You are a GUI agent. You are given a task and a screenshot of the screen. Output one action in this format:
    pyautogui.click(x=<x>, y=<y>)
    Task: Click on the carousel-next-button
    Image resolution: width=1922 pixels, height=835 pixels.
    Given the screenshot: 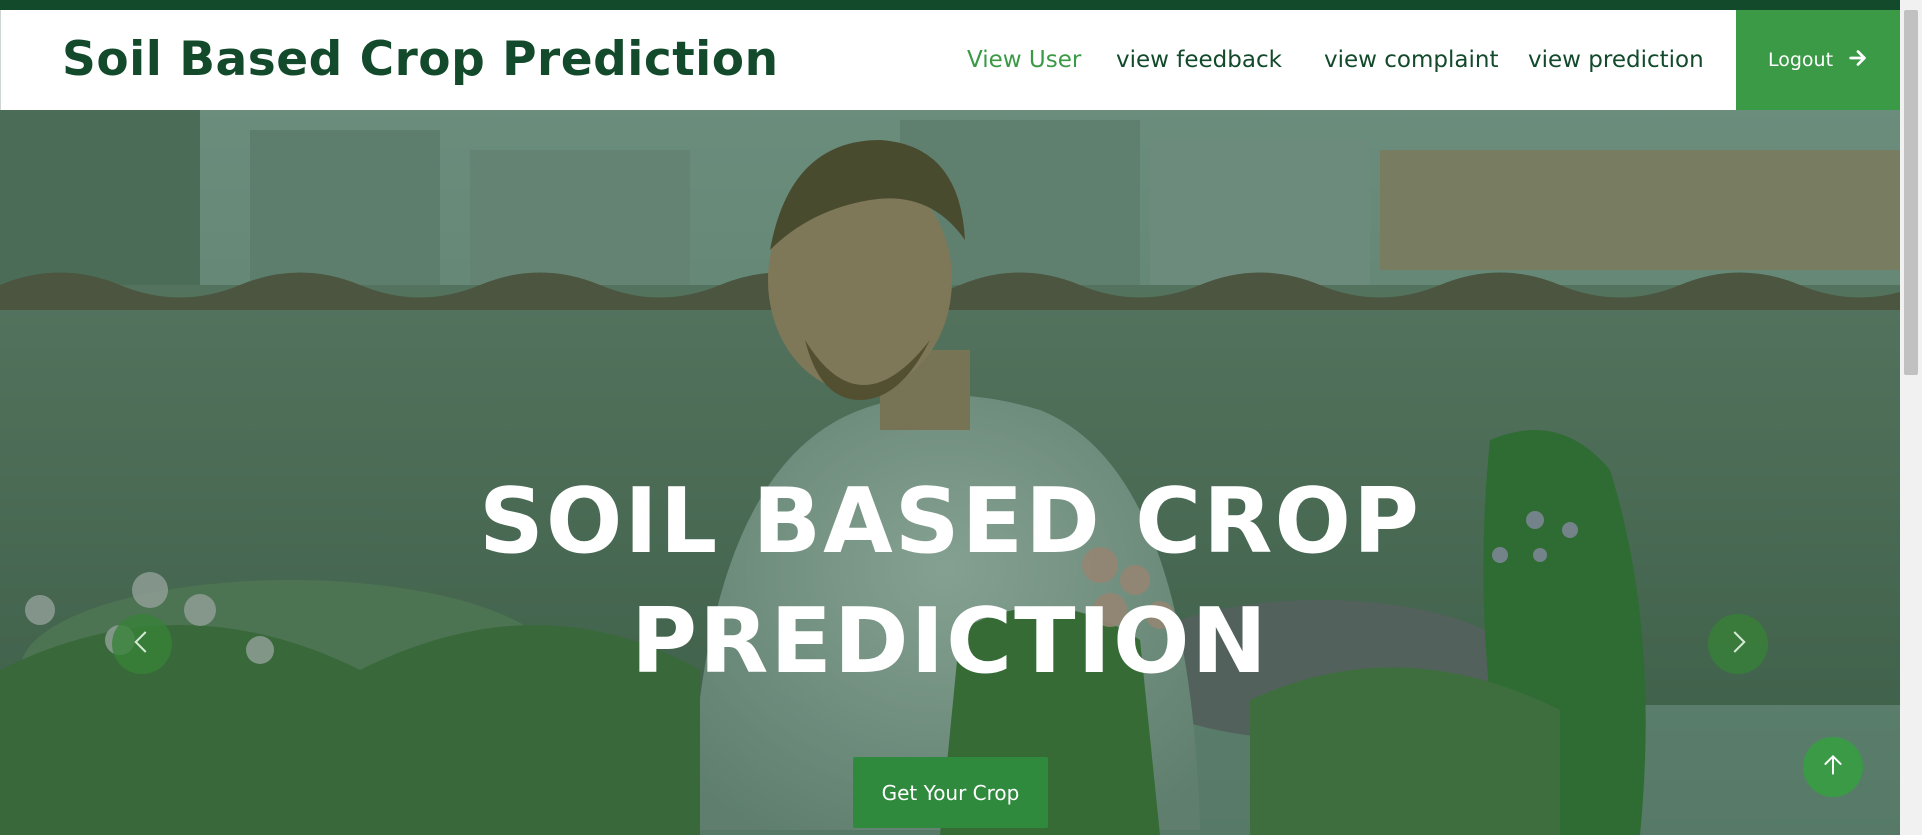 What is the action you would take?
    pyautogui.click(x=1738, y=644)
    